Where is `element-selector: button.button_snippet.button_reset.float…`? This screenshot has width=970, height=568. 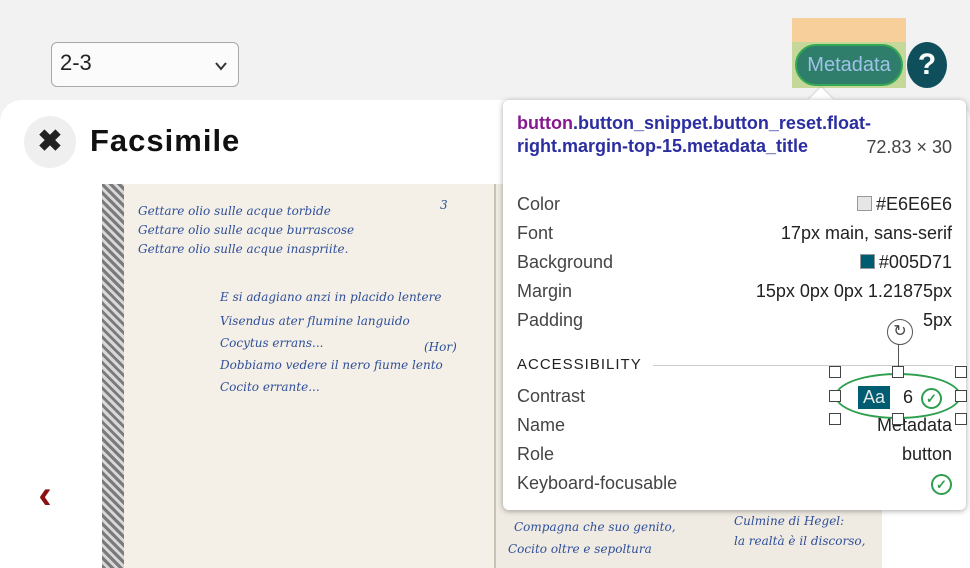
element-selector: button.button_snippet.button_reset.float… is located at coordinates (694, 135).